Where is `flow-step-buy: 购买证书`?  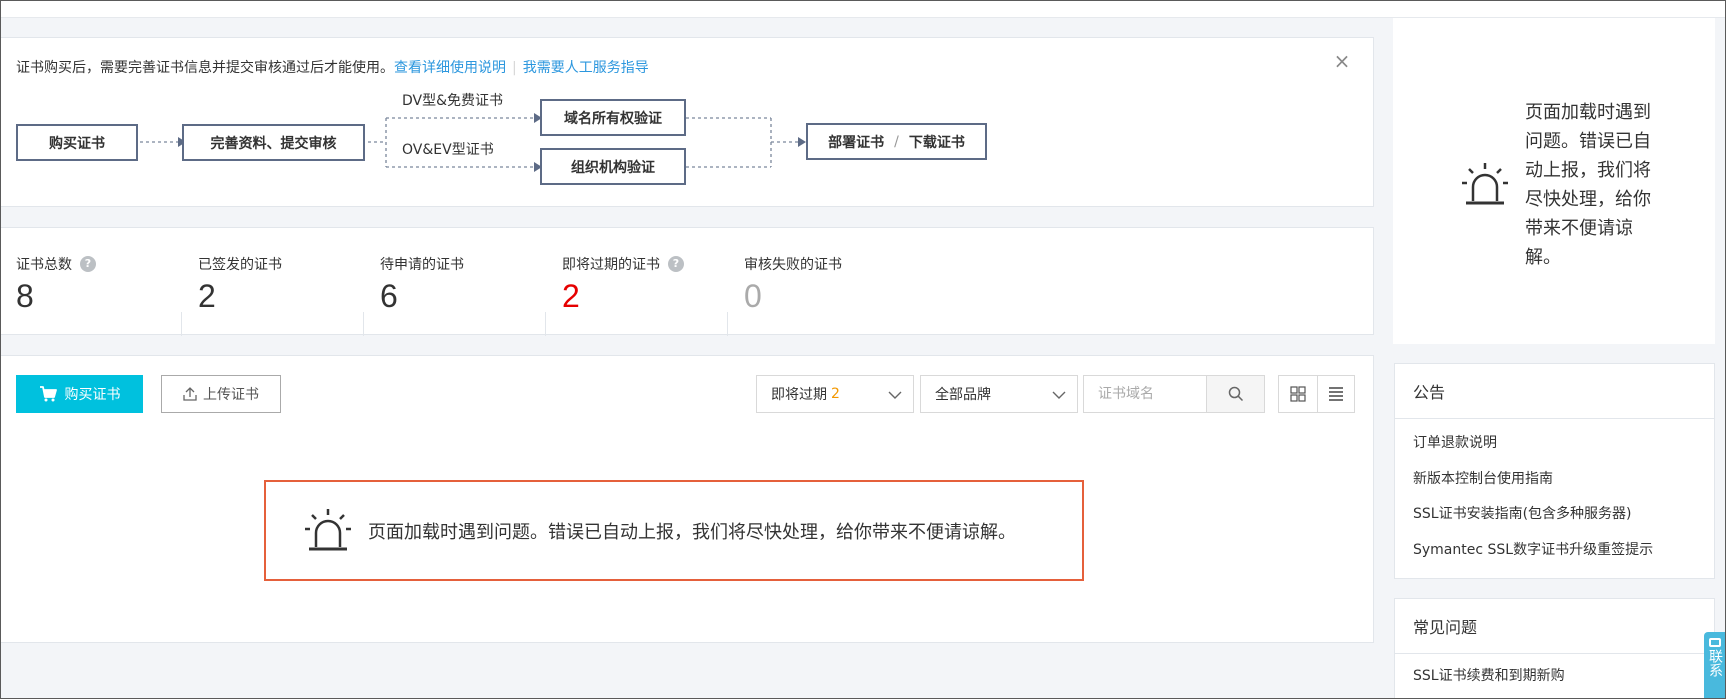 flow-step-buy: 购买证书 is located at coordinates (77, 142).